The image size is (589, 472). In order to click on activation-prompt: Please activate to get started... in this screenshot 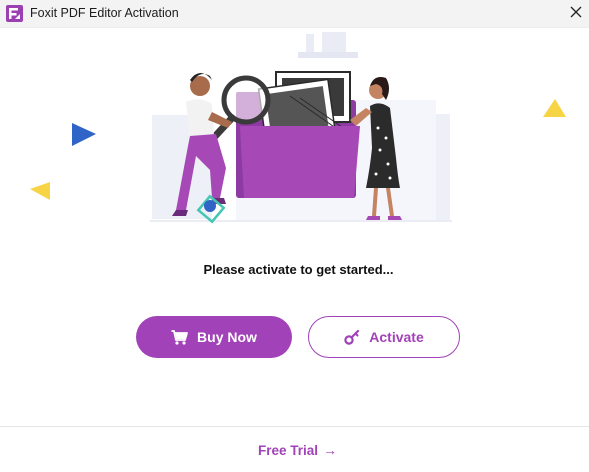, I will do `click(298, 269)`.